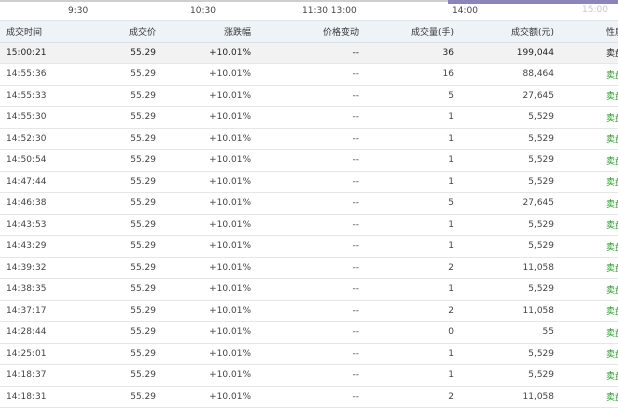  Describe the element at coordinates (39, 409) in the screenshot. I see `trade-time: 14:15:49` at that location.